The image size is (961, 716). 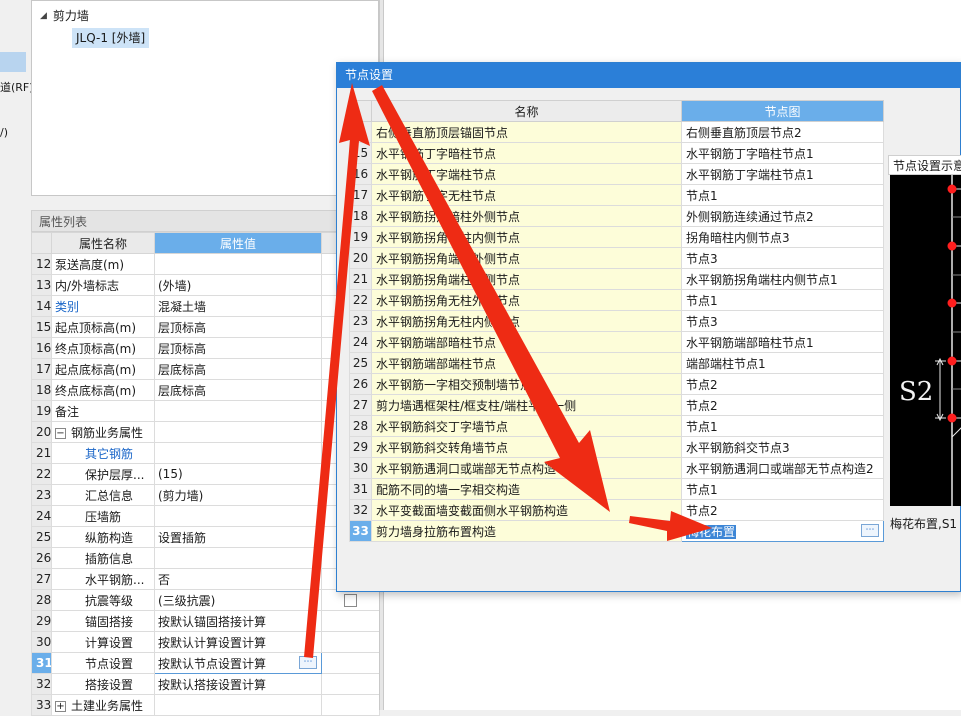 I want to click on node-row: 20 水平钢筋拐角端柱外侧节点 节点3, so click(x=616, y=258).